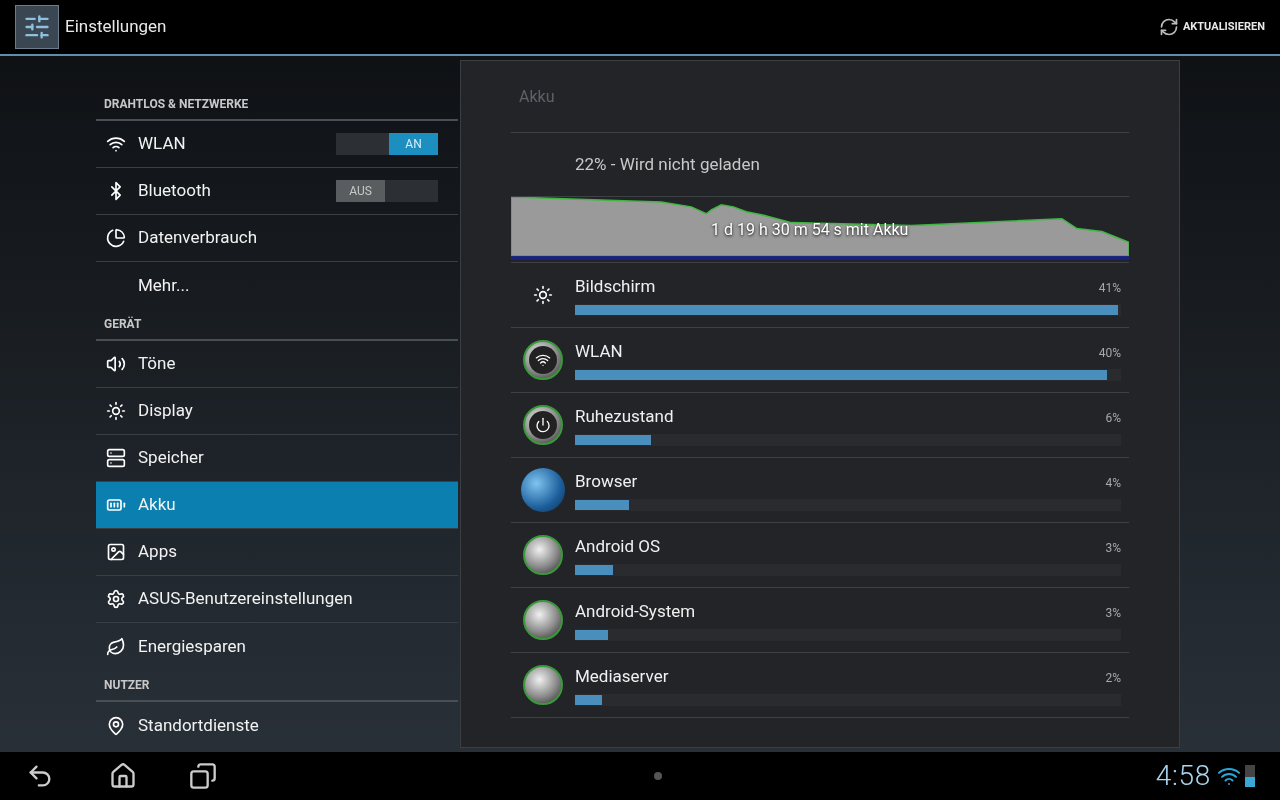 The image size is (1280, 800). I want to click on leaf-icon, so click(116, 646).